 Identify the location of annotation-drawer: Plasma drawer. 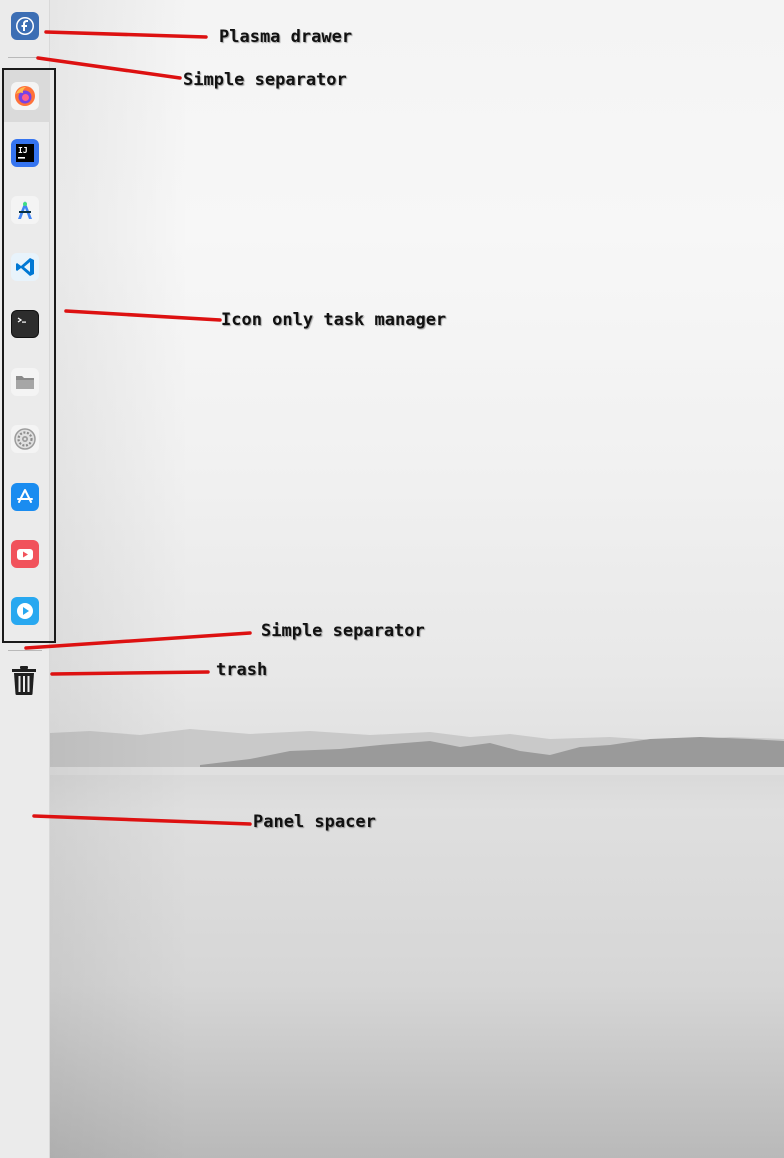
(286, 37).